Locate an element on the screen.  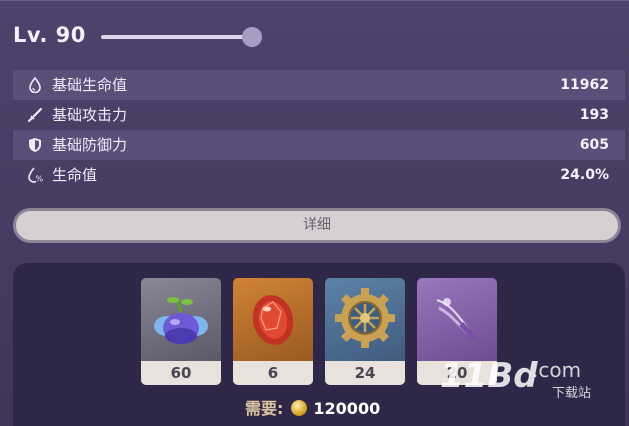
requirement-row: 需要: 120000 is located at coordinates (313, 406).